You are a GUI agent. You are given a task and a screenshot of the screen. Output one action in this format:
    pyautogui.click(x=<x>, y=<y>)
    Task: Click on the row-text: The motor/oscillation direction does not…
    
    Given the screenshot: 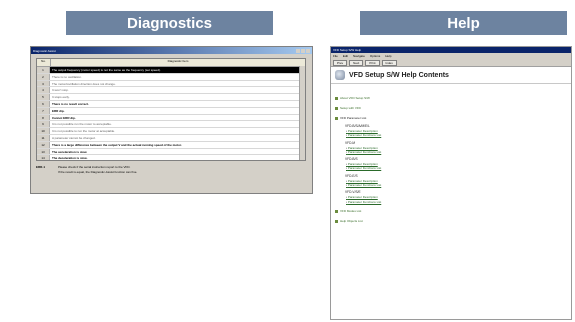 What is the action you would take?
    pyautogui.click(x=84, y=83)
    